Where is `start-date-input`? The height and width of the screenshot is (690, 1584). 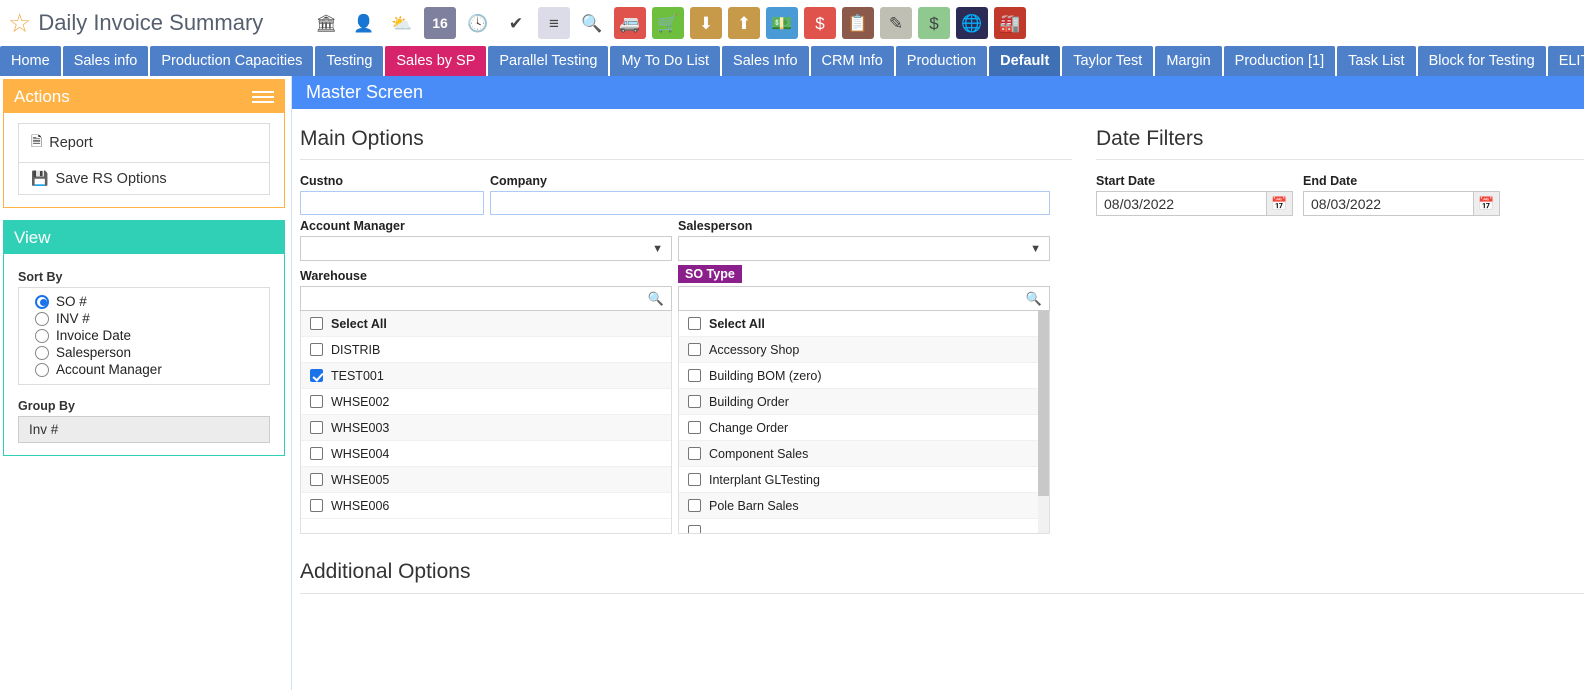 start-date-input is located at coordinates (1181, 203).